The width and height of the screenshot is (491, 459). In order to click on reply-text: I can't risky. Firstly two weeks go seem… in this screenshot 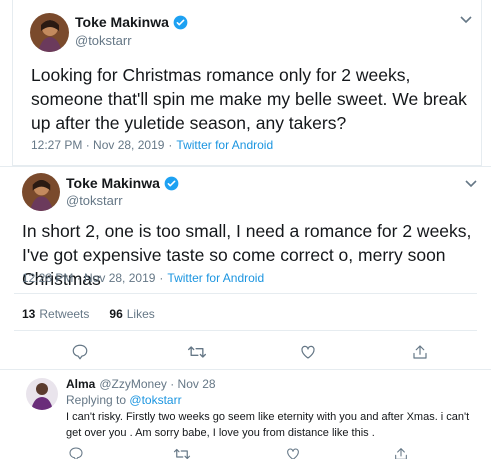, I will do `click(268, 425)`.